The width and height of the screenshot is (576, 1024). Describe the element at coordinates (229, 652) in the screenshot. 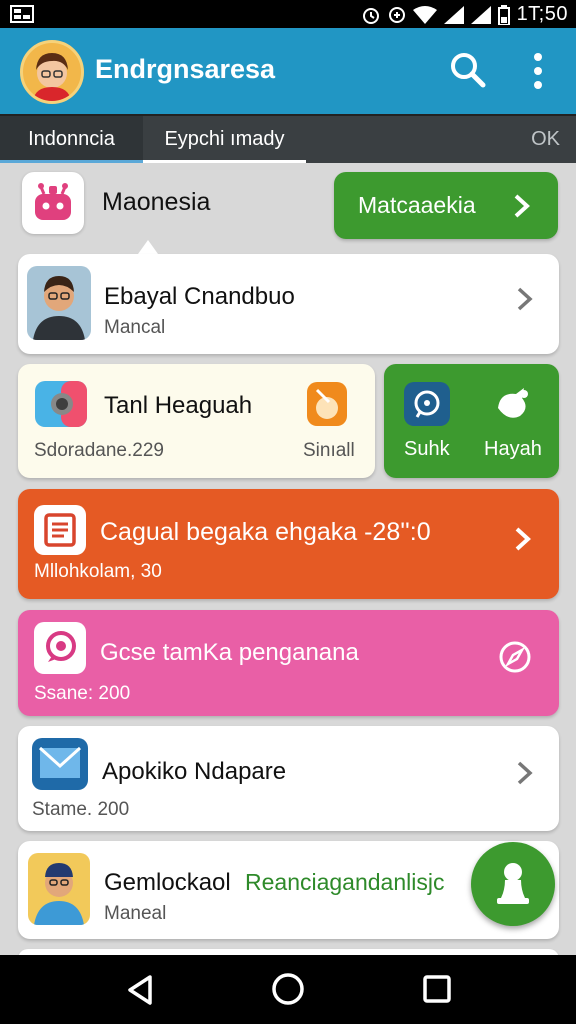

I see `item-title: Gcse tamKa penganana` at that location.